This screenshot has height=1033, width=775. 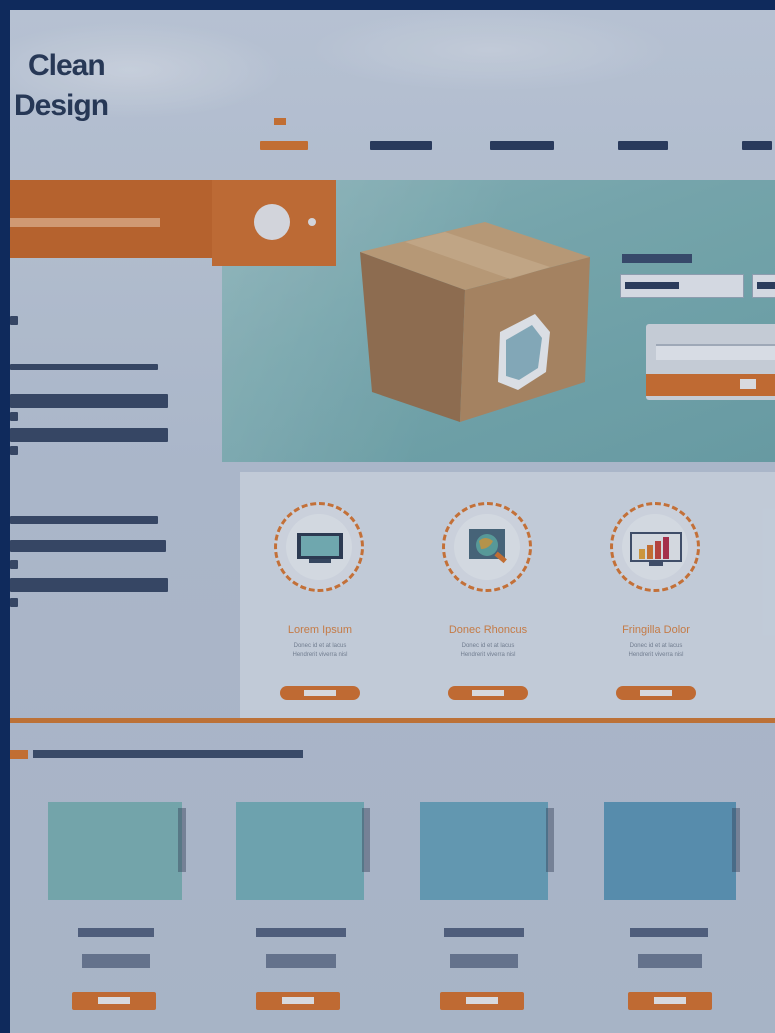 I want to click on bottom-section-heading, so click(x=157, y=754).